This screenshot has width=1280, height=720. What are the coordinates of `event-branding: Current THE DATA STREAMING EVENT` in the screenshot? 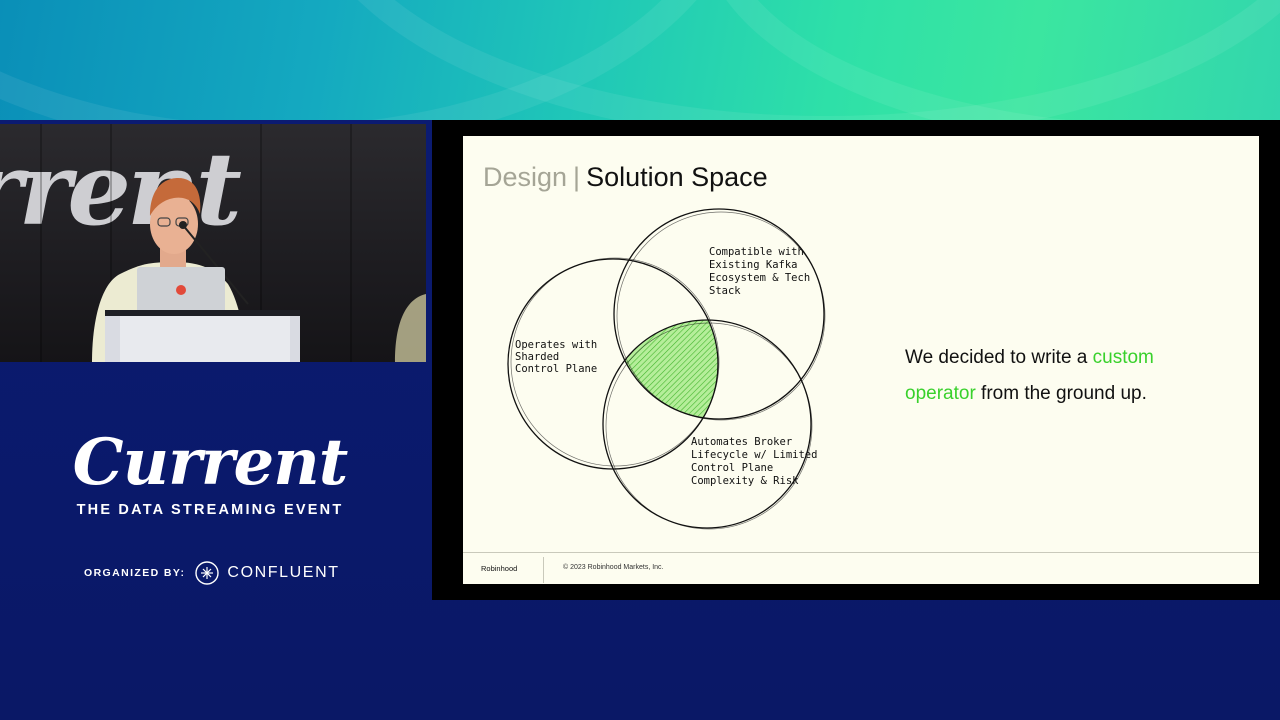 It's located at (210, 472).